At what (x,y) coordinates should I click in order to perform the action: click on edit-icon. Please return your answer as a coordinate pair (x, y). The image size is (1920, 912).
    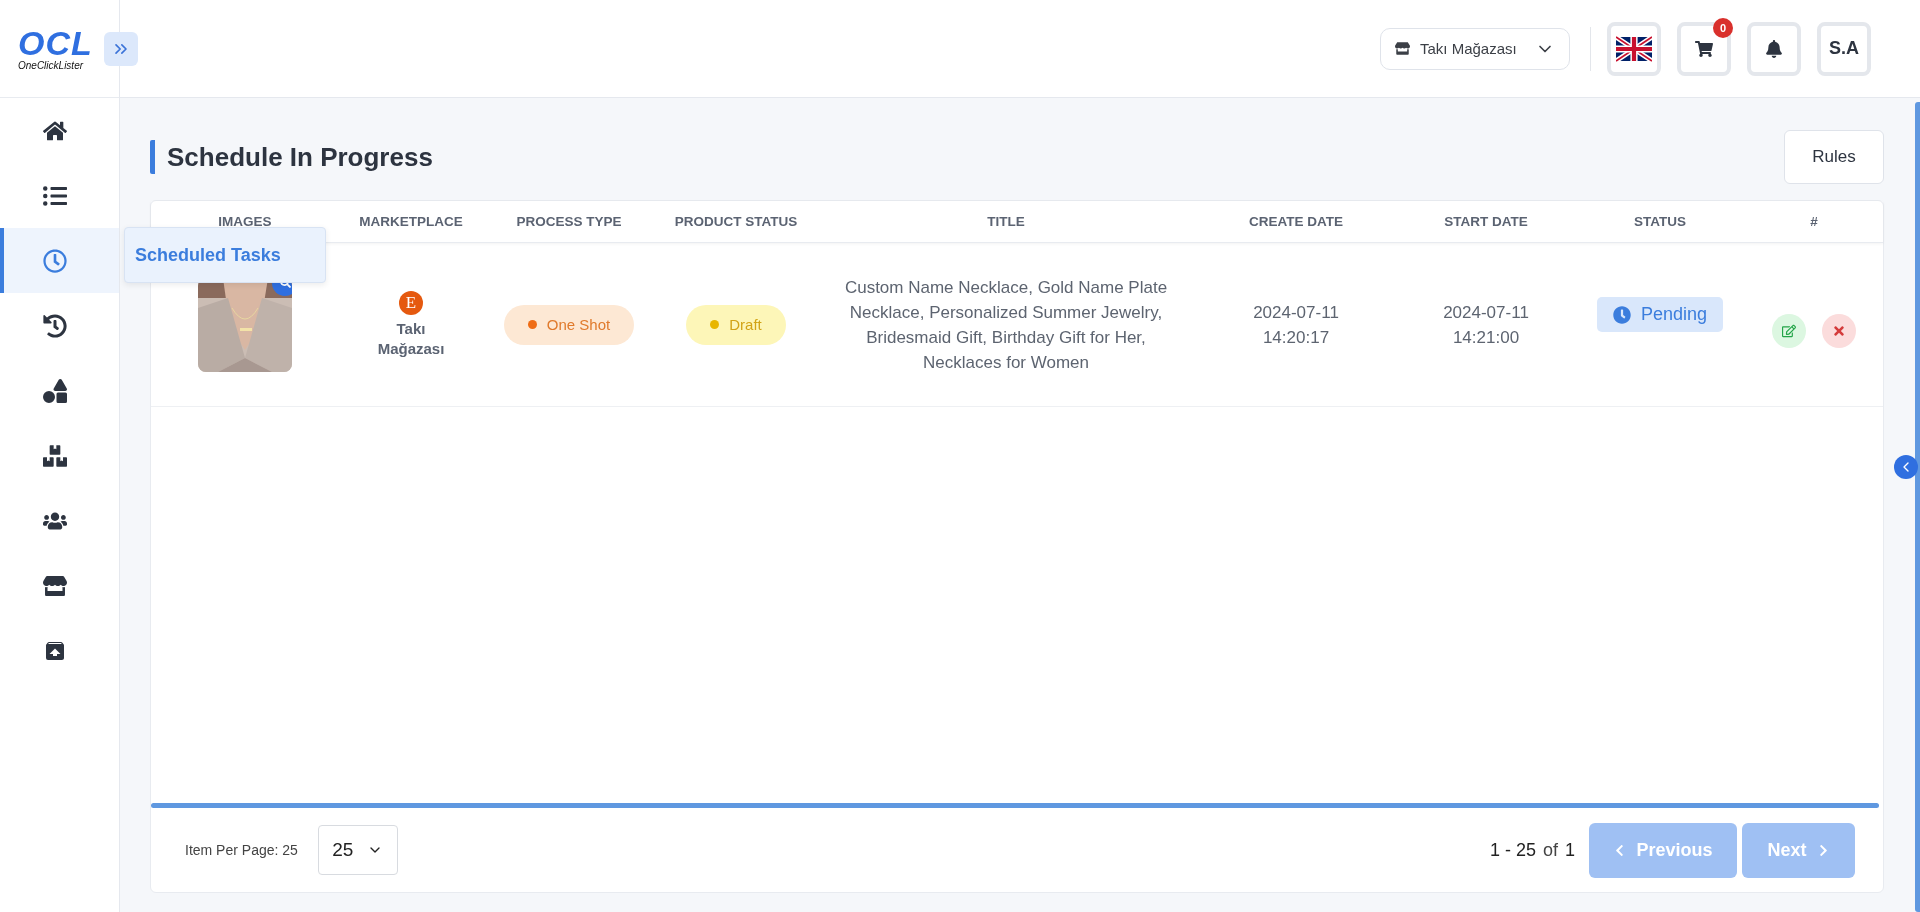
    Looking at the image, I should click on (1789, 330).